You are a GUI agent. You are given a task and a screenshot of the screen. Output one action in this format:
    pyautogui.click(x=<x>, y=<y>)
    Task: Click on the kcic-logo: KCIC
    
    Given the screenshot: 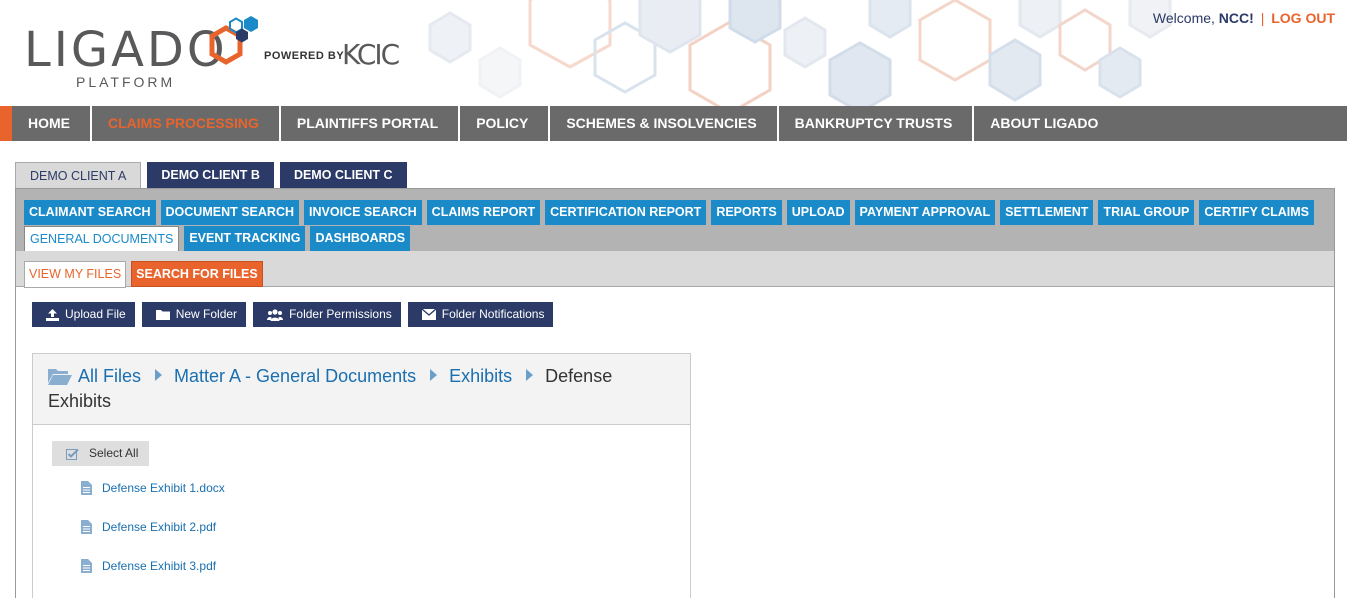 What is the action you would take?
    pyautogui.click(x=371, y=54)
    